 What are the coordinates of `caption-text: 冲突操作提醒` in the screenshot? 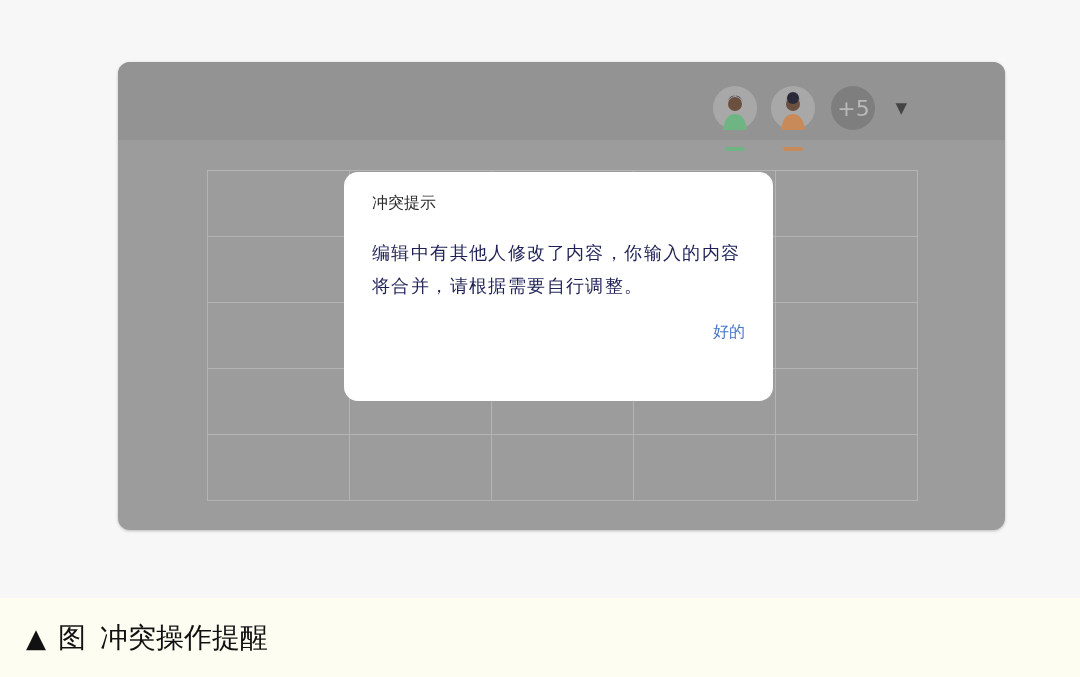 It's located at (184, 637).